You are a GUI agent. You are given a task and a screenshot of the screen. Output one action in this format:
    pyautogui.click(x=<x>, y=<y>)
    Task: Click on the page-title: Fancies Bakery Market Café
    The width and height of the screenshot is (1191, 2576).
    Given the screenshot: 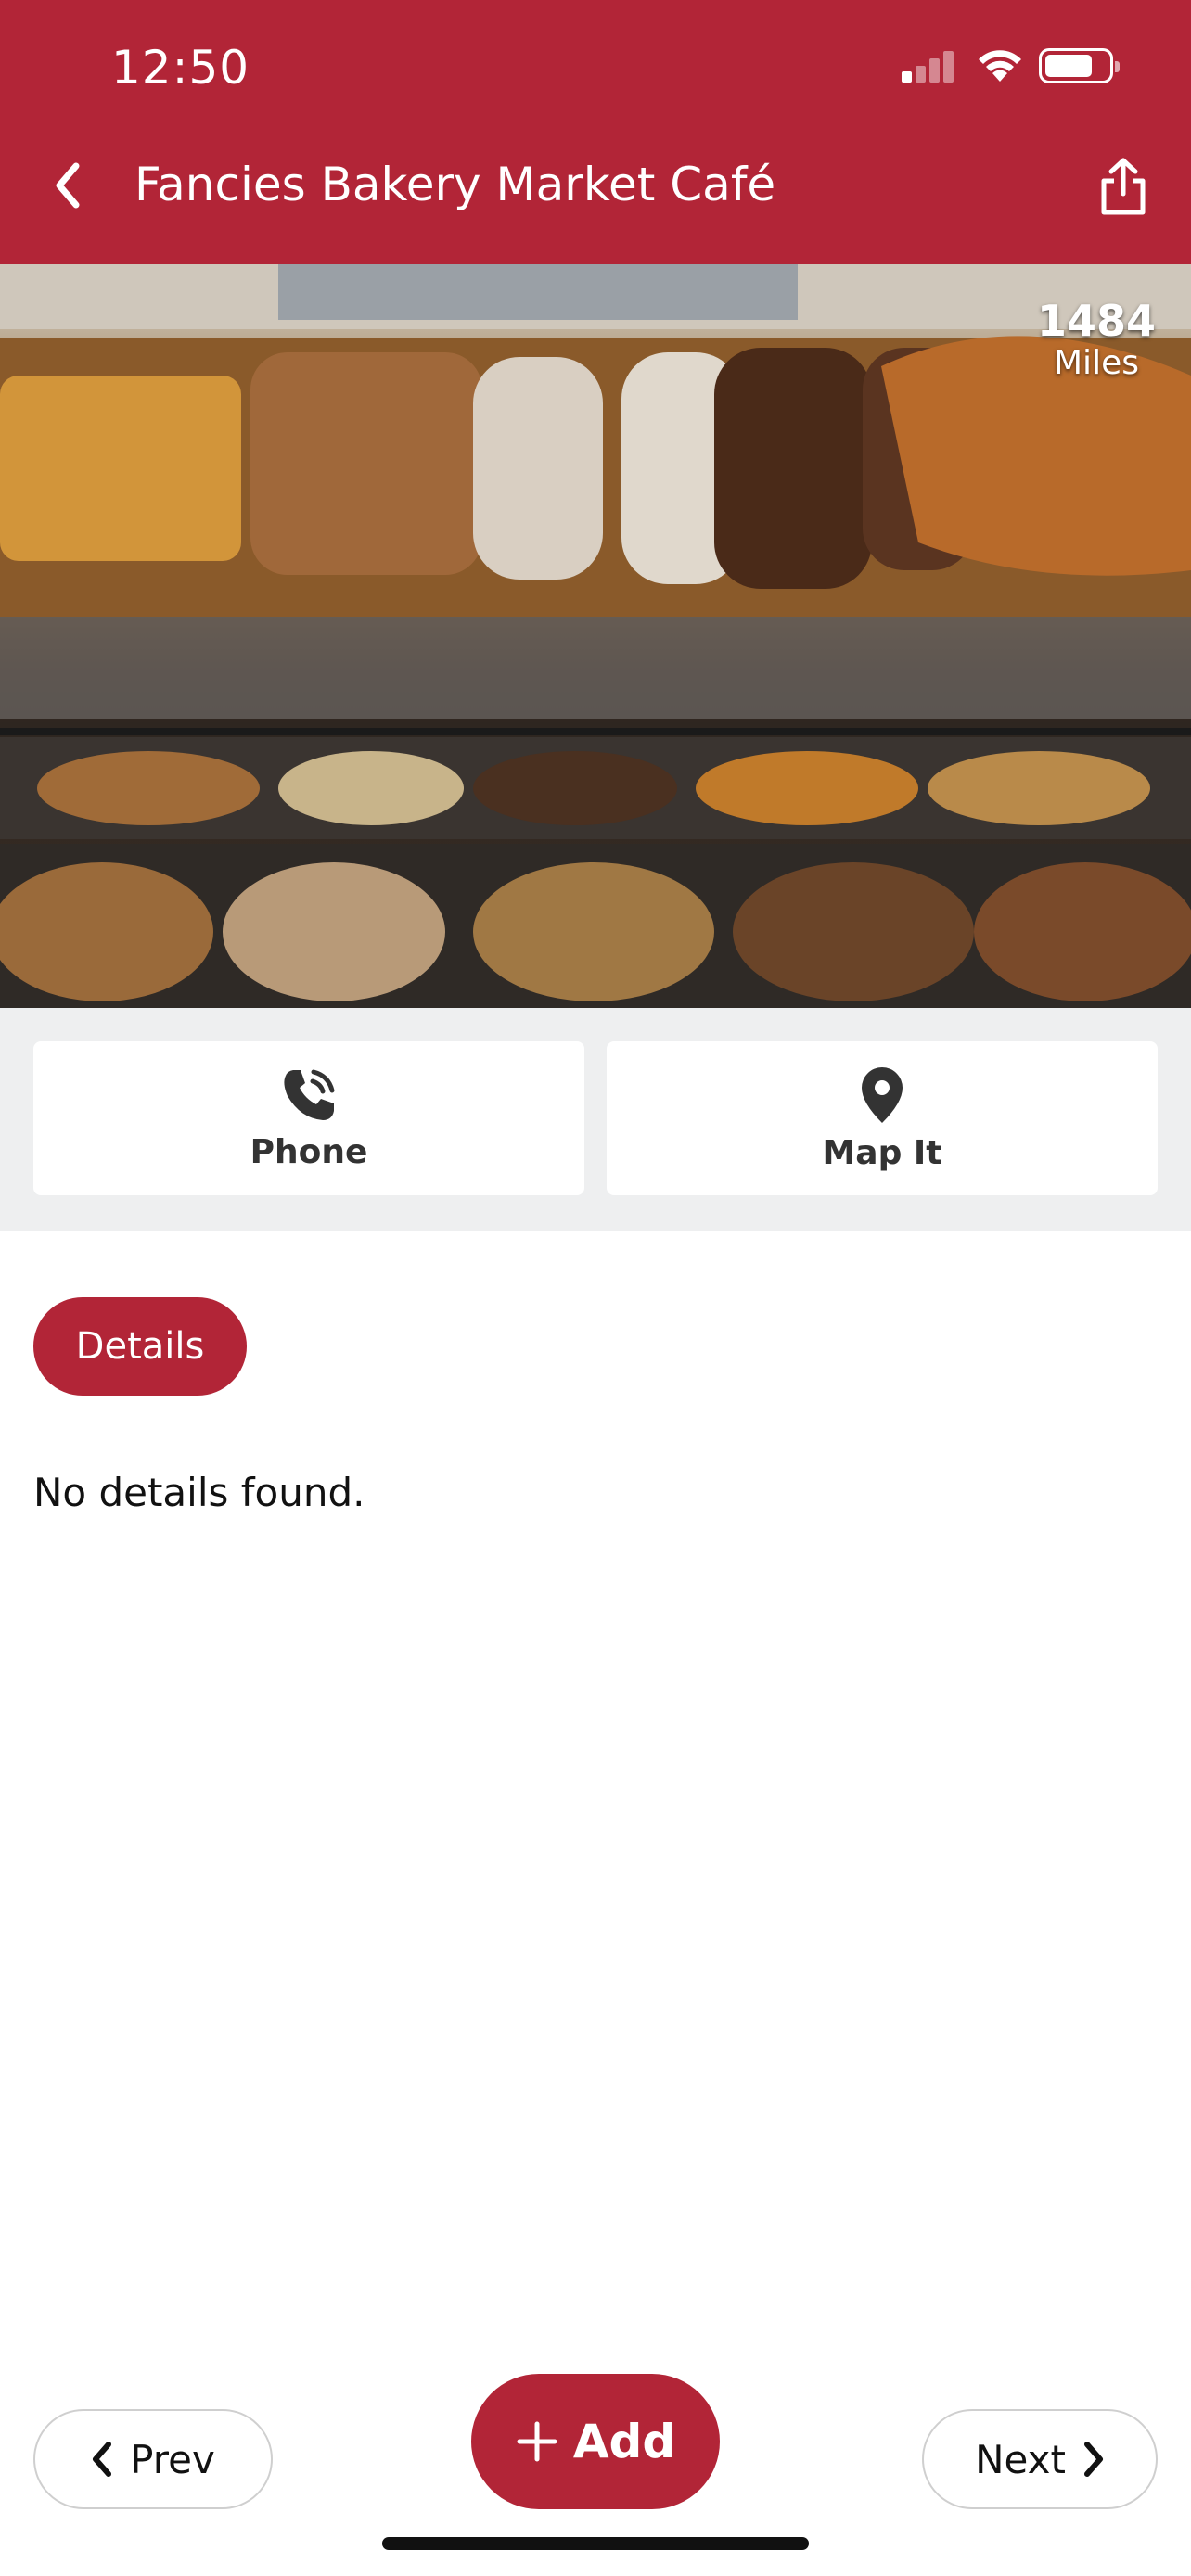 What is the action you would take?
    pyautogui.click(x=455, y=185)
    